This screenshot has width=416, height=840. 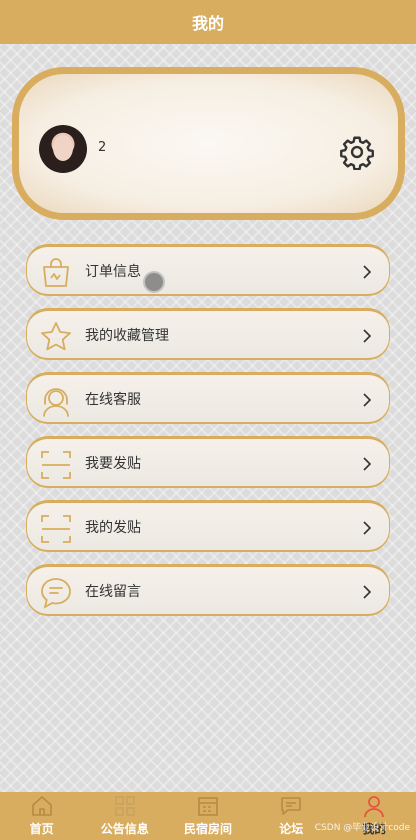 I want to click on menu-item-new-post: 我要发贴, so click(x=208, y=462).